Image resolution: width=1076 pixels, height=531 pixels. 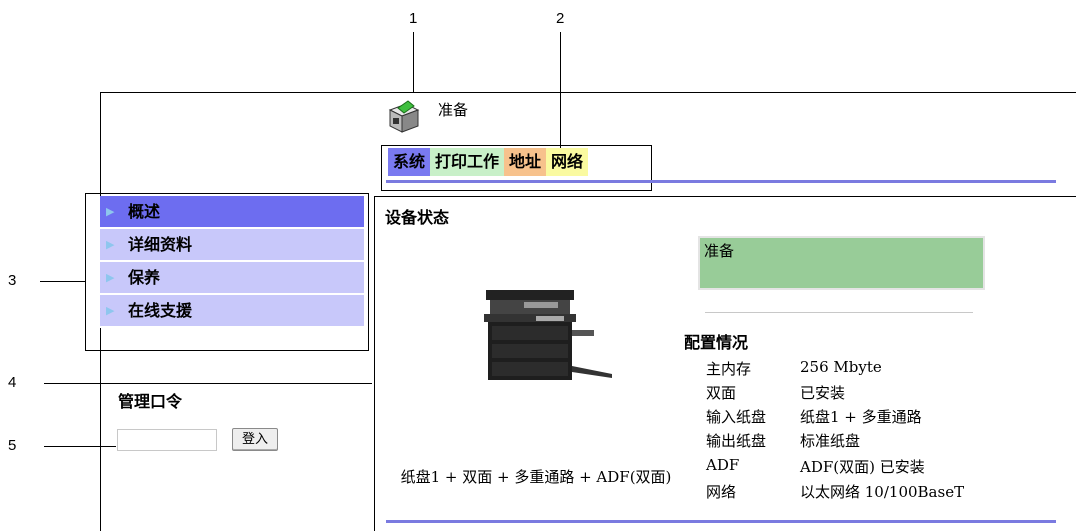 What do you see at coordinates (729, 369) in the screenshot?
I see `config-key-memory: 主内存` at bounding box center [729, 369].